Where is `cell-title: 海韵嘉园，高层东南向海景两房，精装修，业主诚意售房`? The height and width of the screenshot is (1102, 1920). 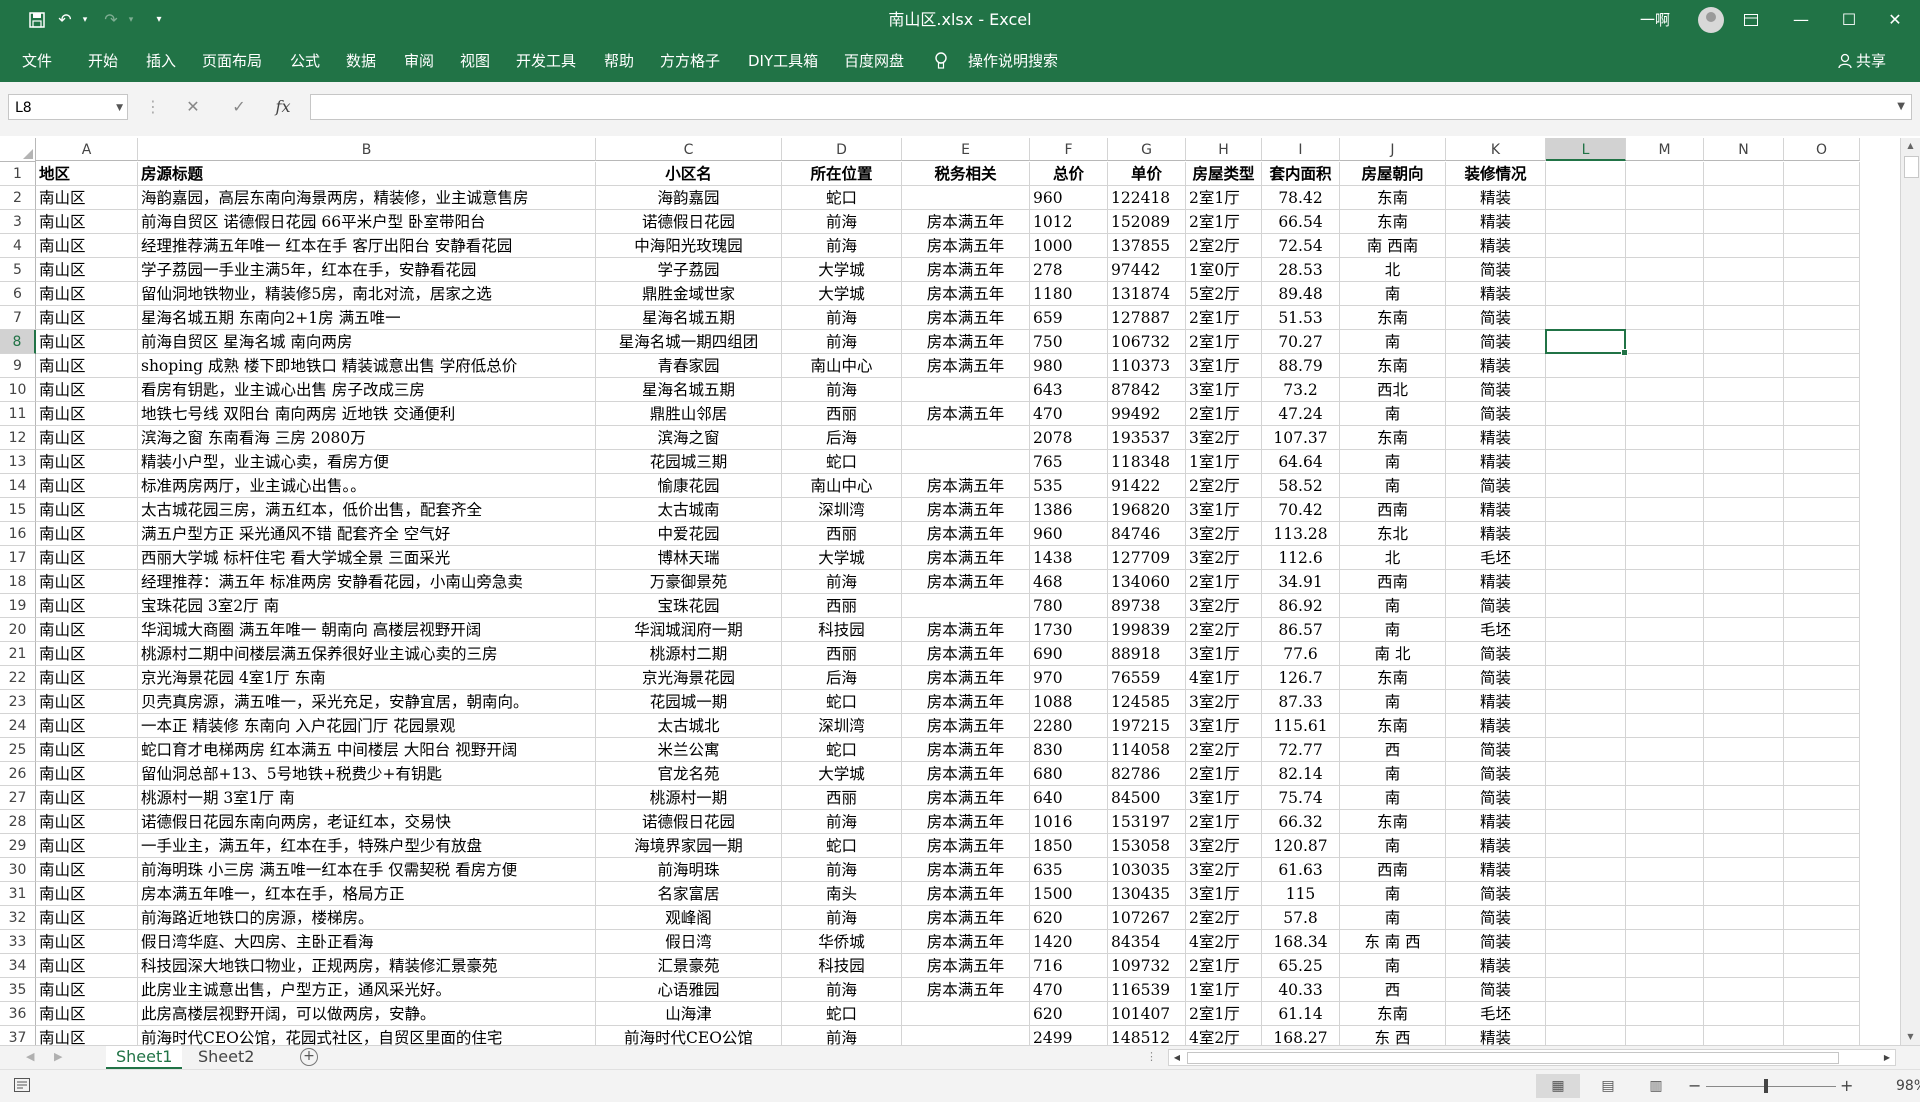 cell-title: 海韵嘉园，高层东南向海景两房，精装修，业主诚意售房 is located at coordinates (367, 198).